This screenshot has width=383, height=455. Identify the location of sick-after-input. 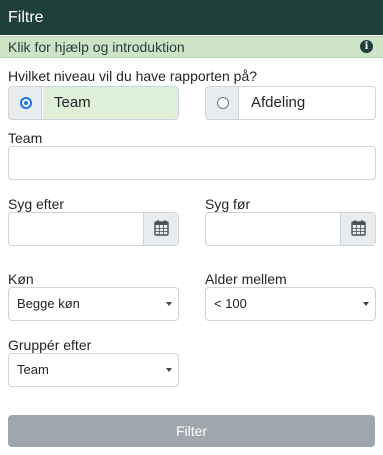
(93, 229).